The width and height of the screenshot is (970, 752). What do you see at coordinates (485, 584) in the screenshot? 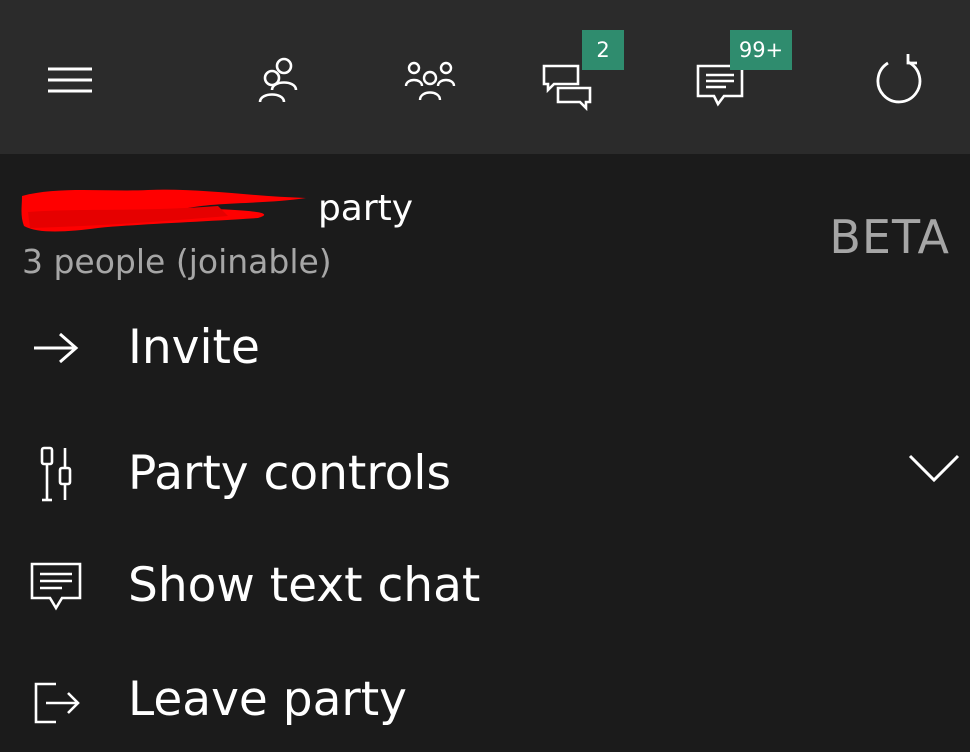
I see `show-text-chat-menu-item: Show text chat` at bounding box center [485, 584].